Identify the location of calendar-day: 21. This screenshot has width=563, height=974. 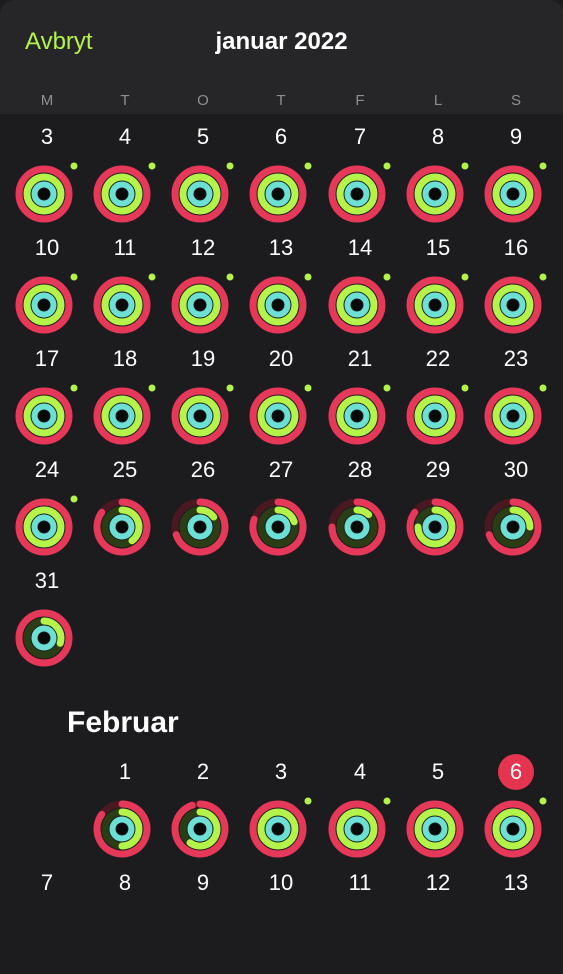
(360, 398).